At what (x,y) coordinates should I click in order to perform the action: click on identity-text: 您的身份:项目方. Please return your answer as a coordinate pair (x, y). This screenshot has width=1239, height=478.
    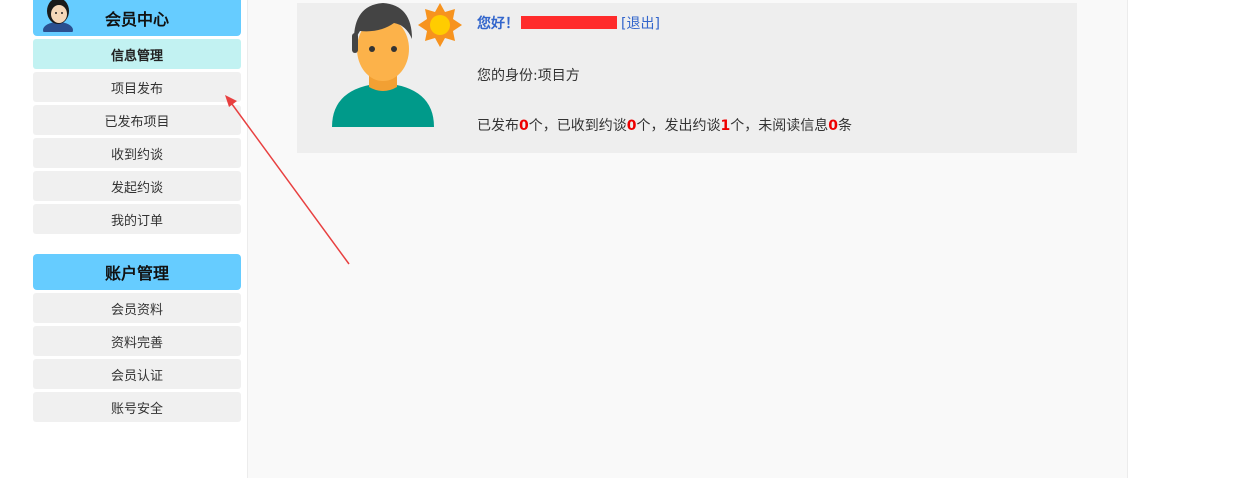
    Looking at the image, I should click on (528, 76).